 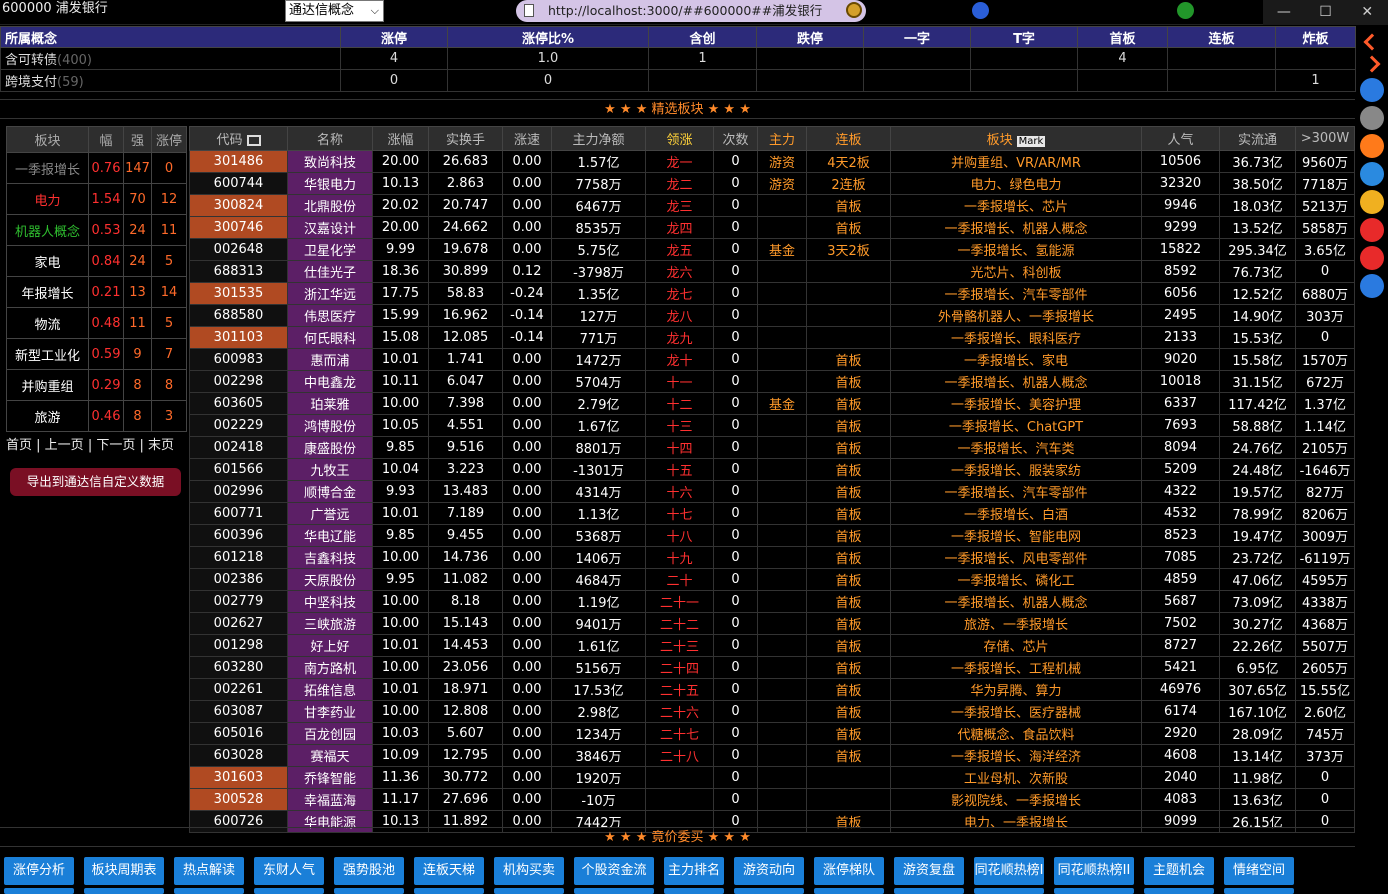 What do you see at coordinates (1016, 138) in the screenshot?
I see `stock-header: 板块 Mark` at bounding box center [1016, 138].